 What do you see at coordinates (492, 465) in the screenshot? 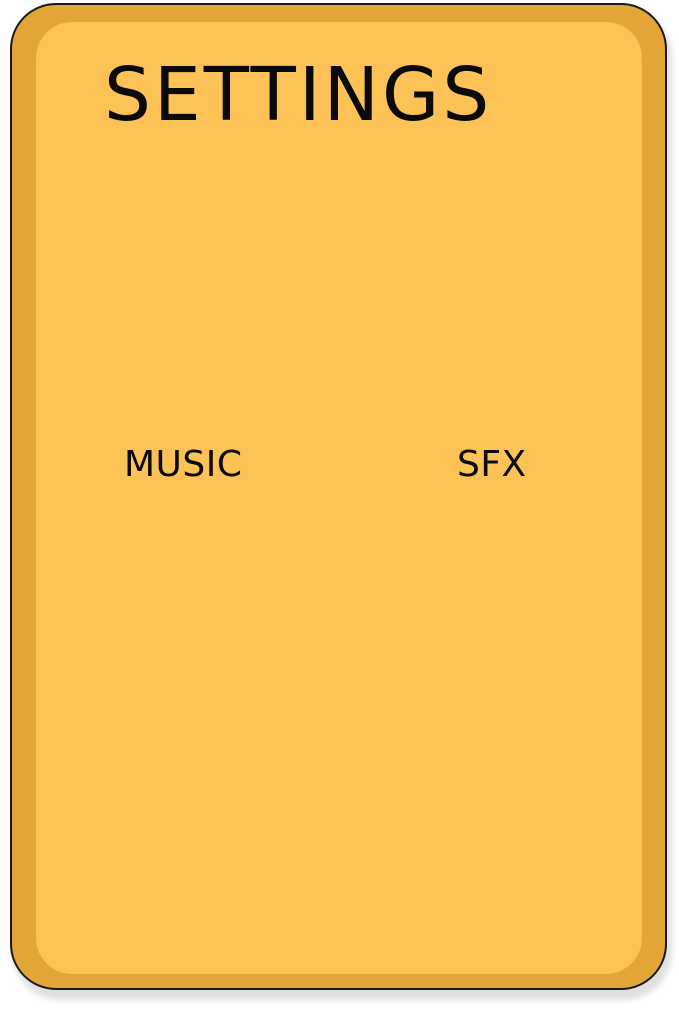
I see `sfx-option: SFX` at bounding box center [492, 465].